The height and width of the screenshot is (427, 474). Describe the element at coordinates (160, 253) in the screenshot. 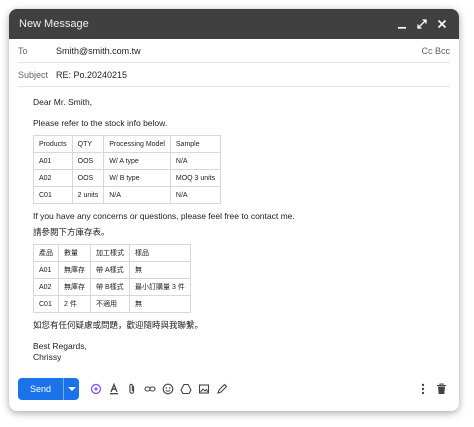

I see `table-header-cell: 樣品` at that location.